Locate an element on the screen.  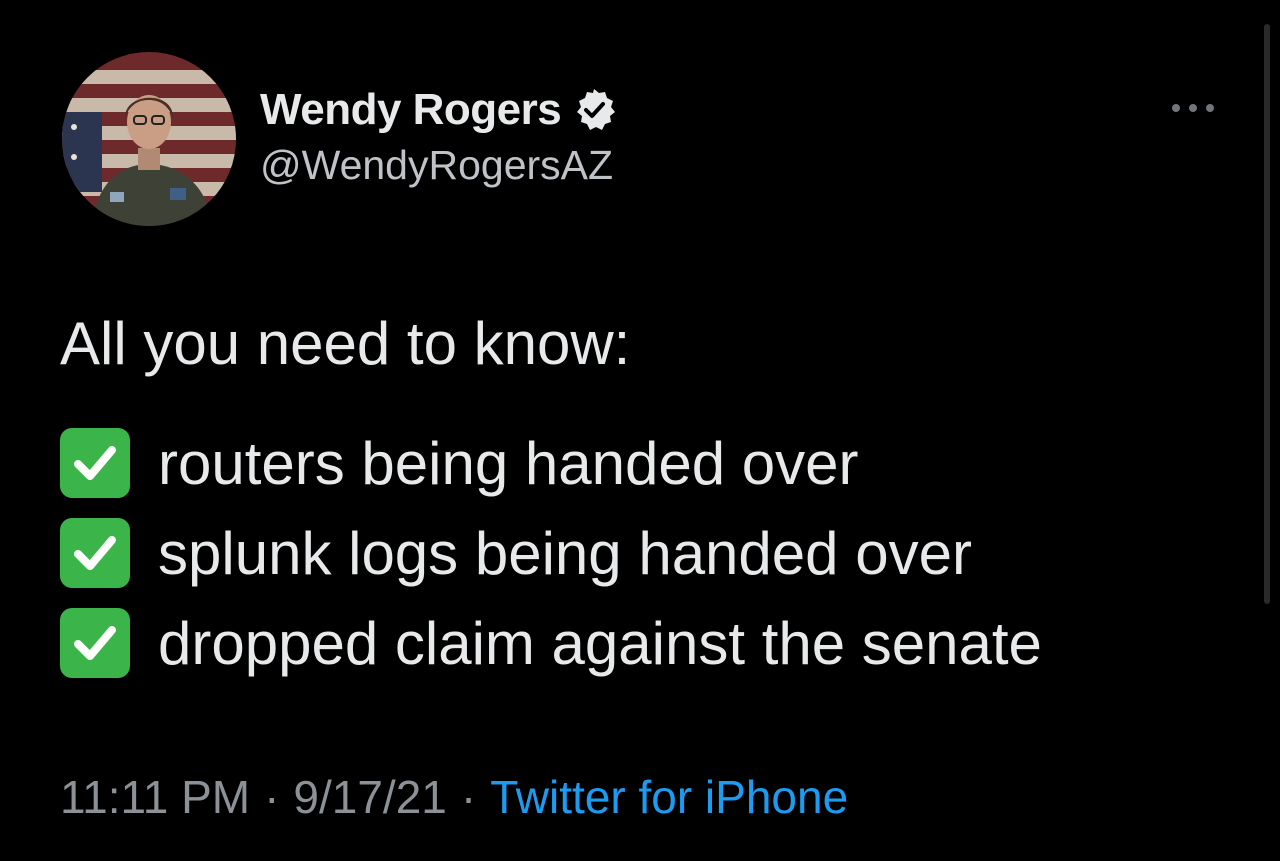
checklist-item: routers being handed over is located at coordinates (650, 463).